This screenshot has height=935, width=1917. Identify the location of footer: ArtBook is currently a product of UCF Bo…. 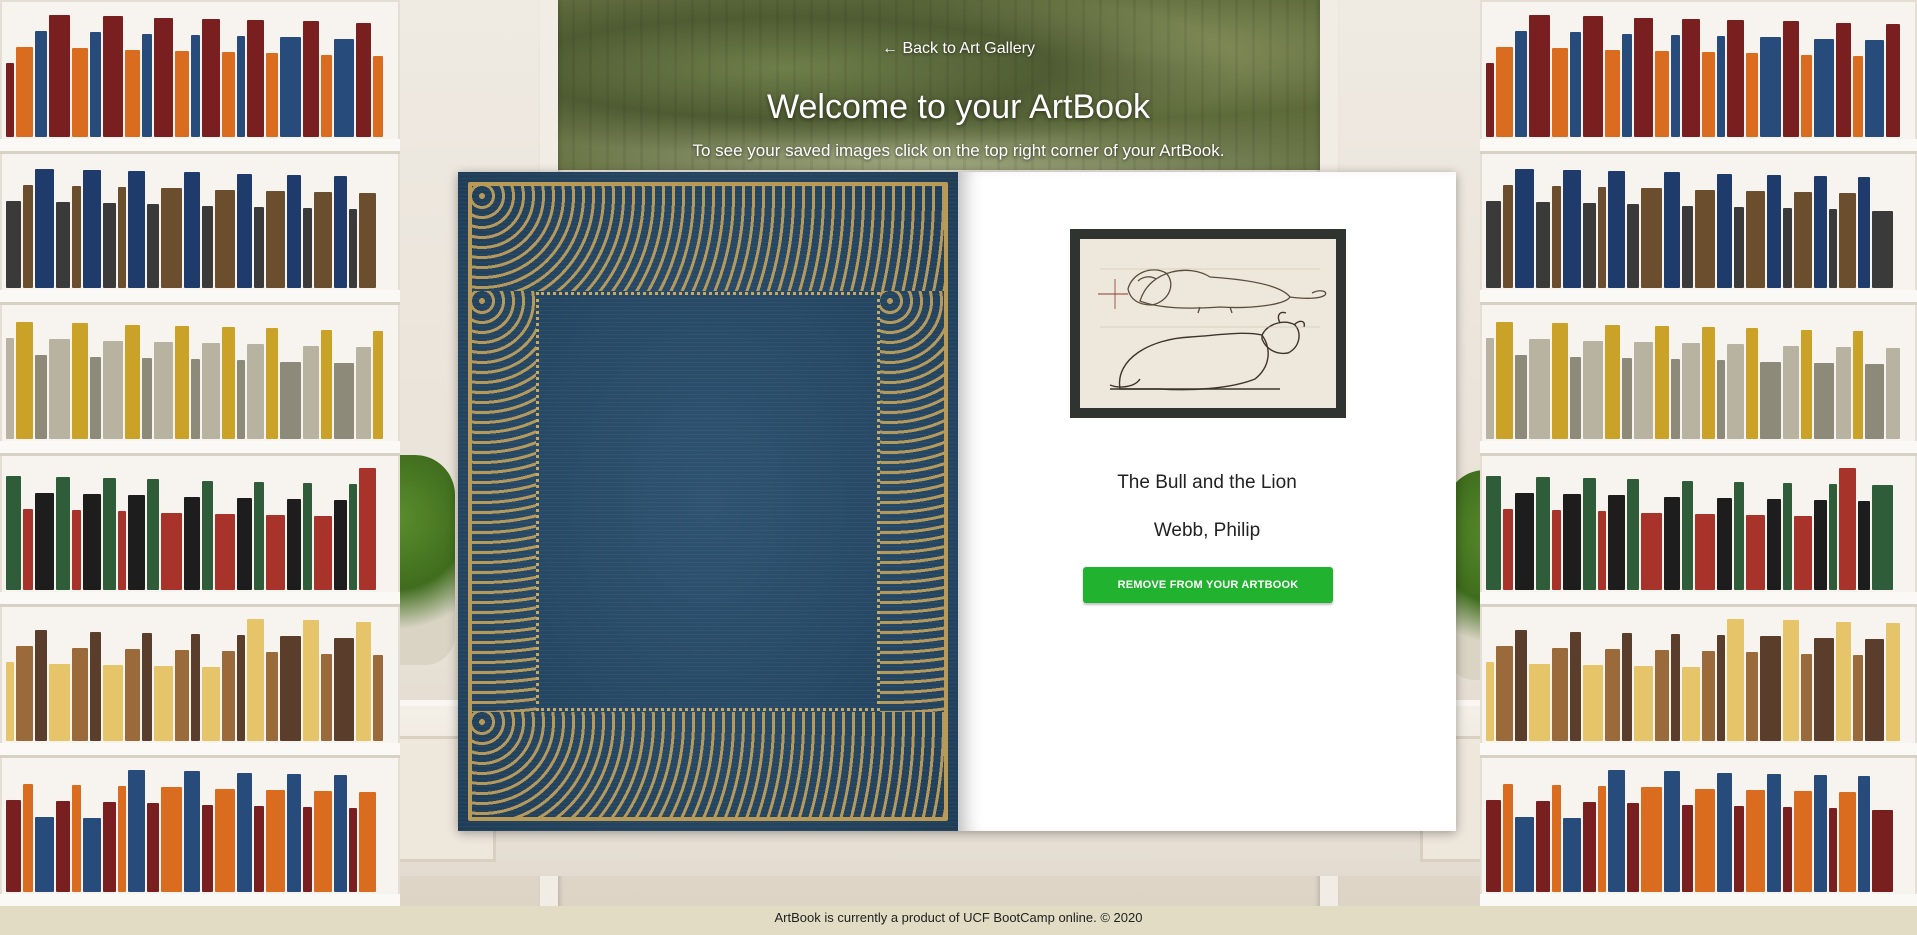
(958, 920).